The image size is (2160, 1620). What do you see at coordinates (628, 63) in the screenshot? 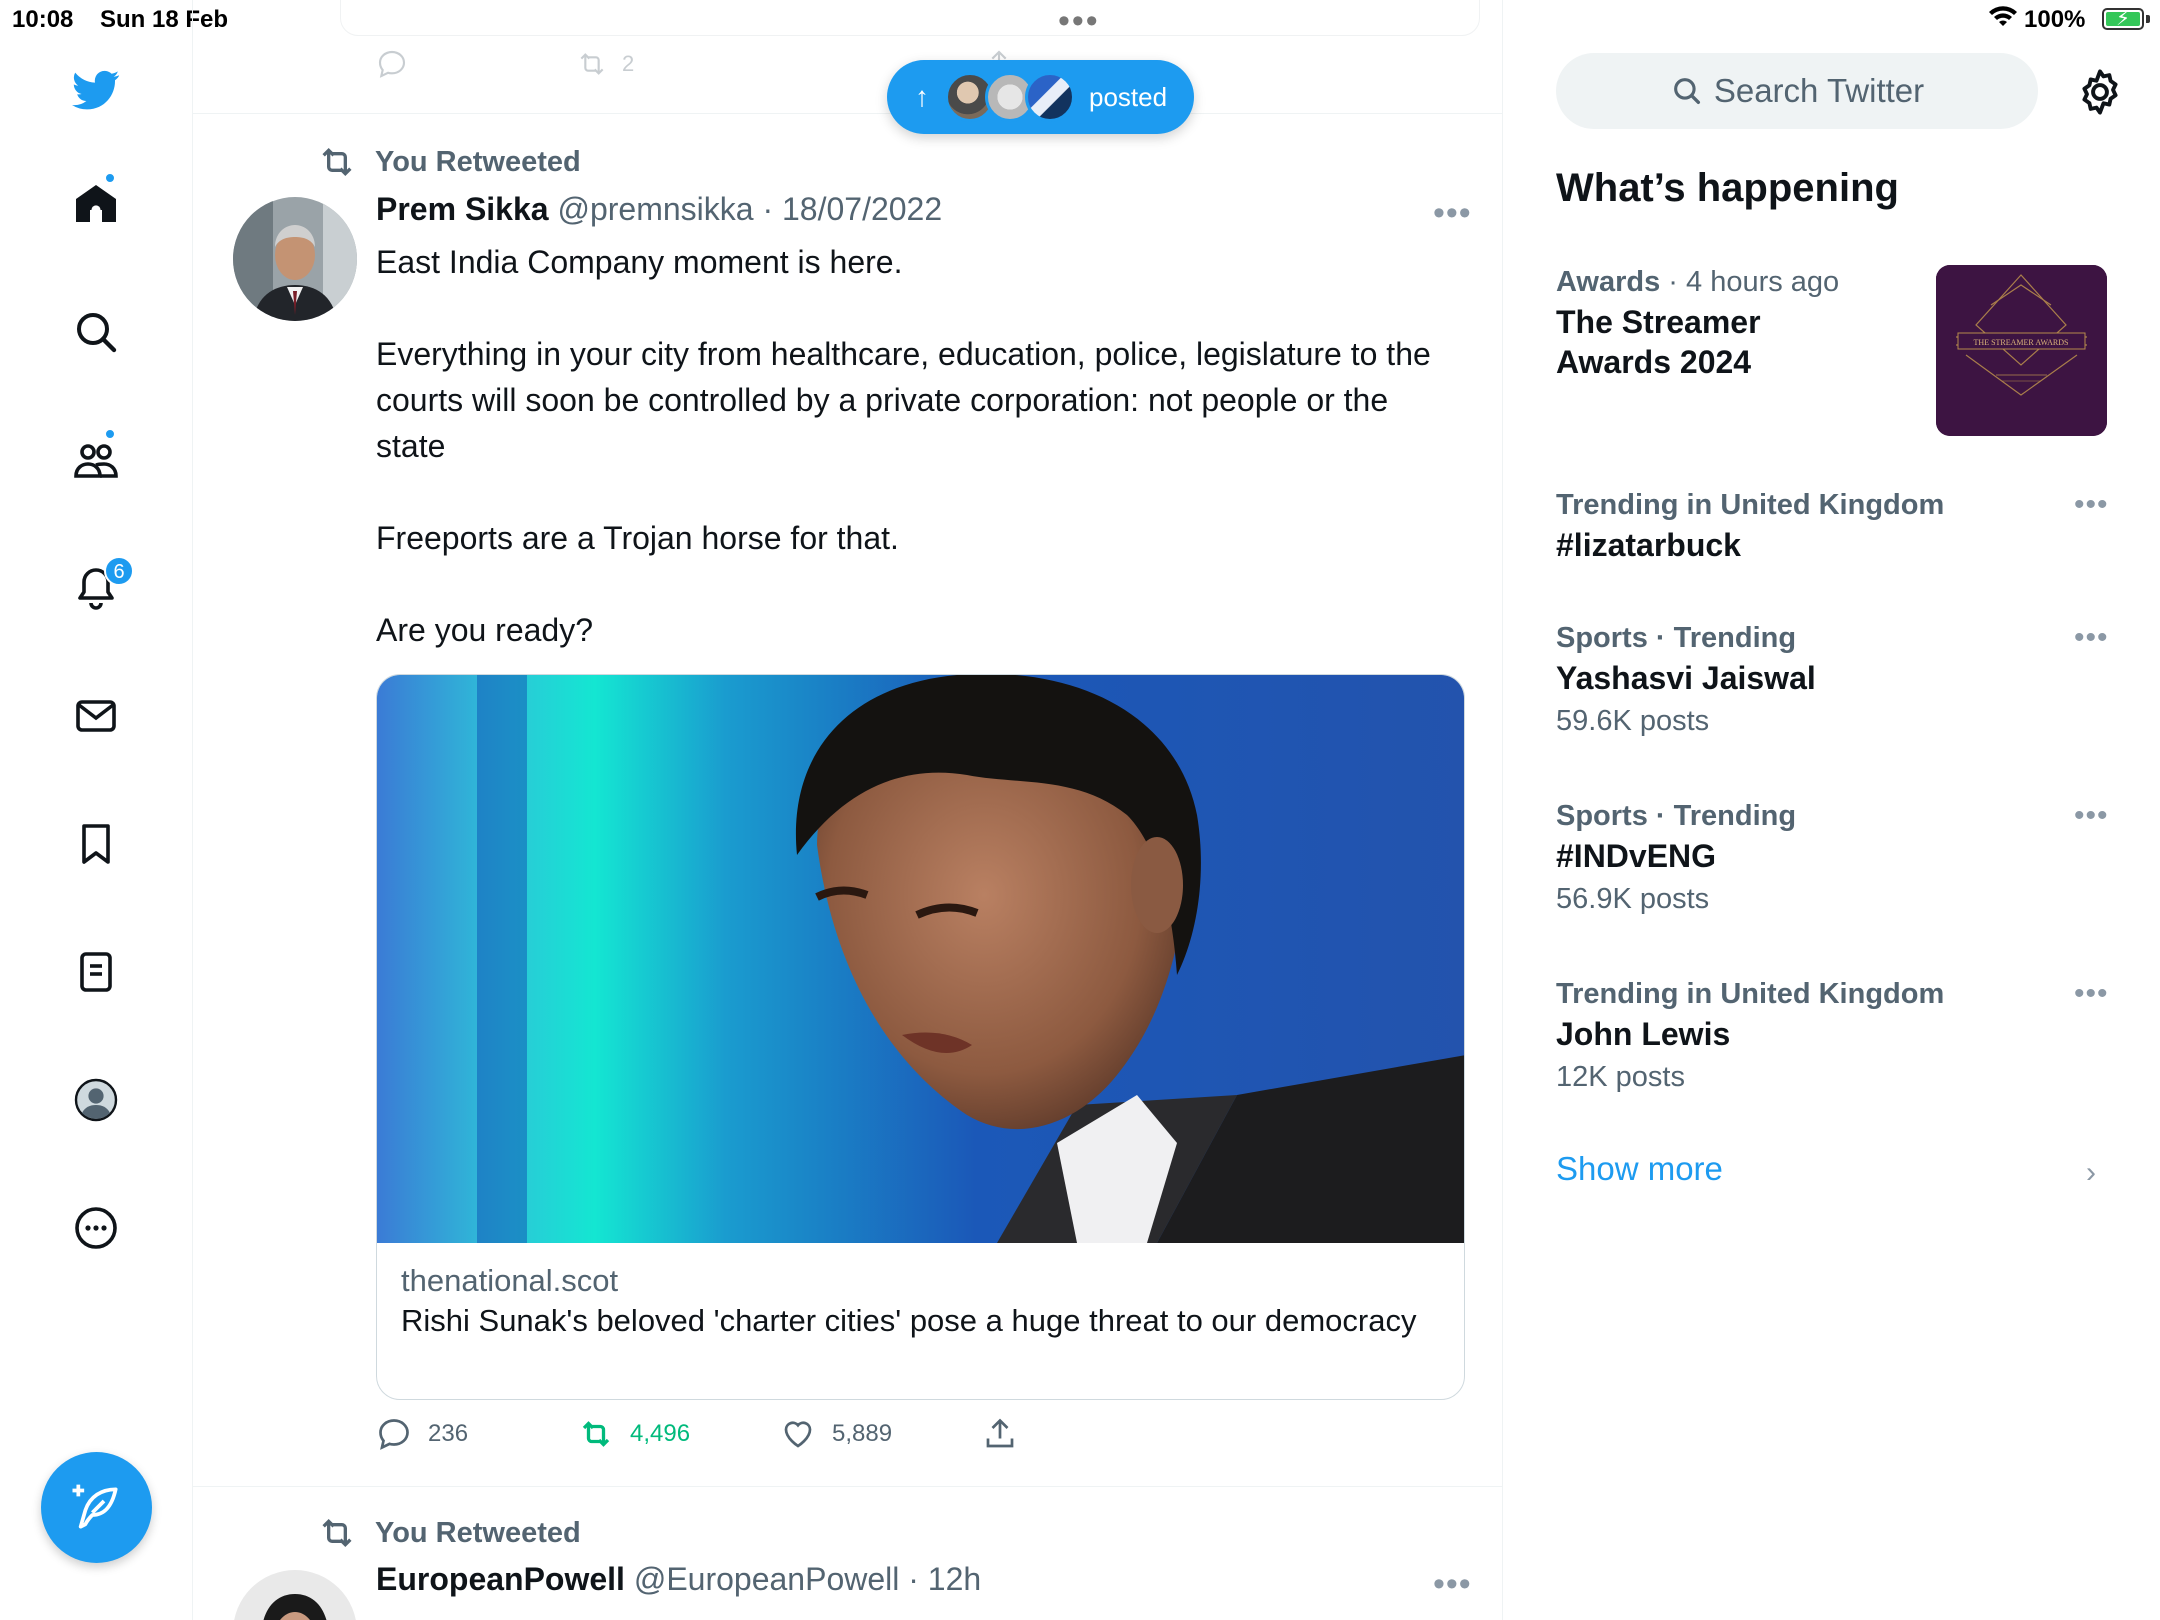
I see `prev-retweet-count: 2` at bounding box center [628, 63].